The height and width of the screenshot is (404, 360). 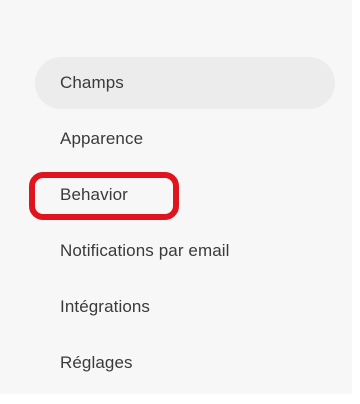 I want to click on nav-item-integrations: Intégrations, so click(x=185, y=307).